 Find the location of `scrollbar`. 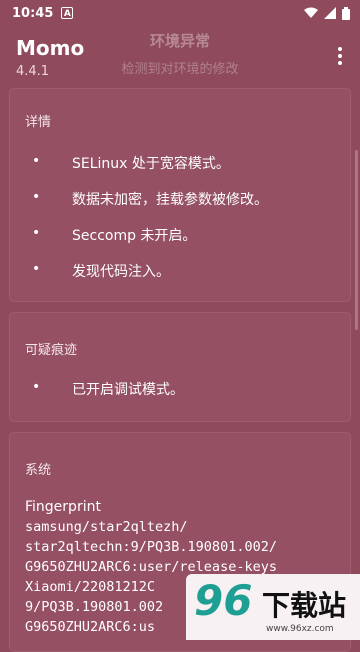

scrollbar is located at coordinates (356, 240).